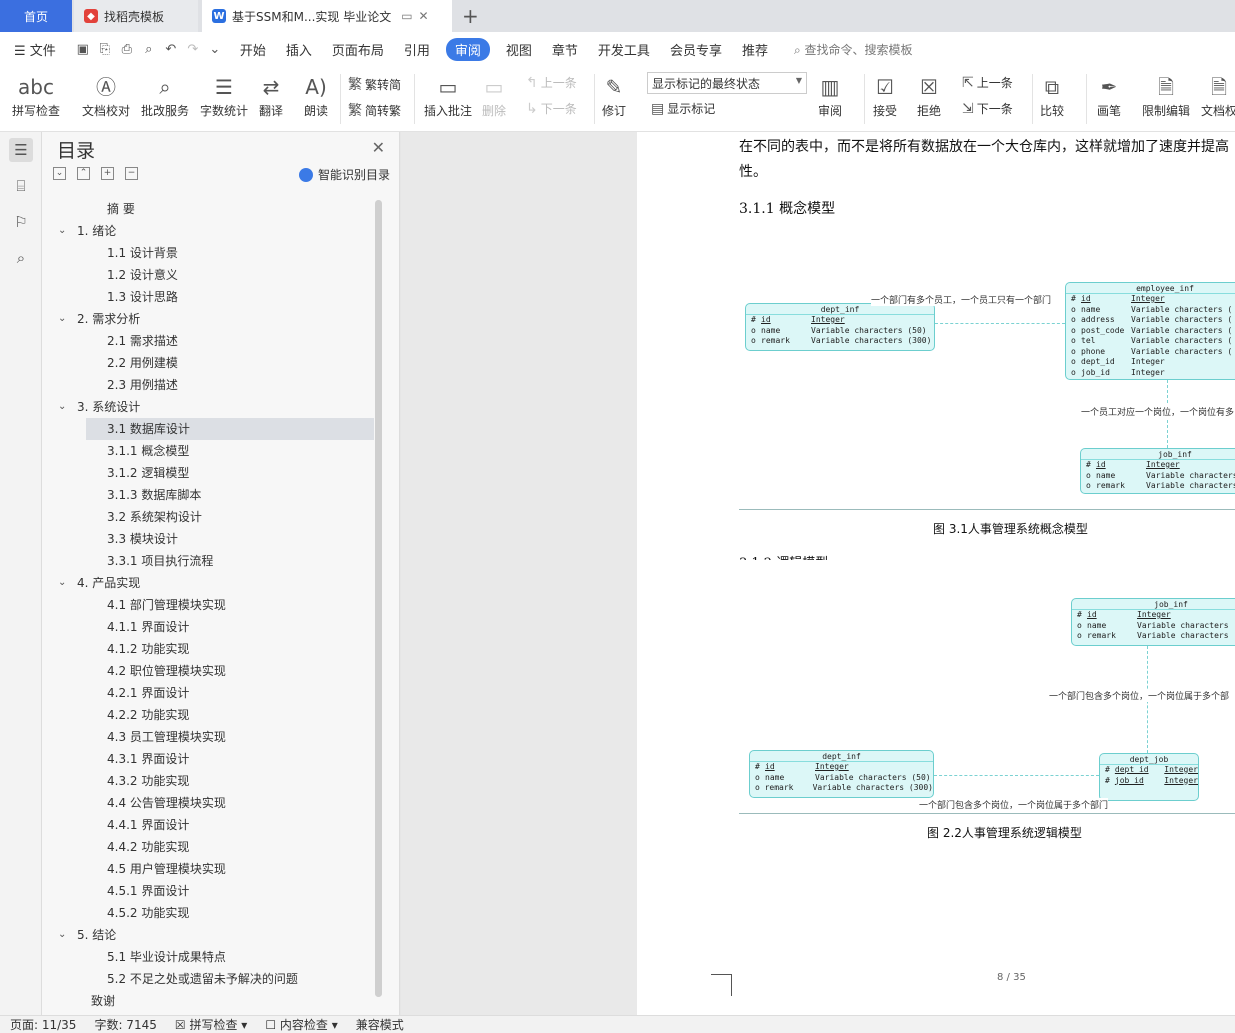 This screenshot has width=1235, height=1033. What do you see at coordinates (136, 16) in the screenshot?
I see `tab-template: ◆ 找稻壳模板` at bounding box center [136, 16].